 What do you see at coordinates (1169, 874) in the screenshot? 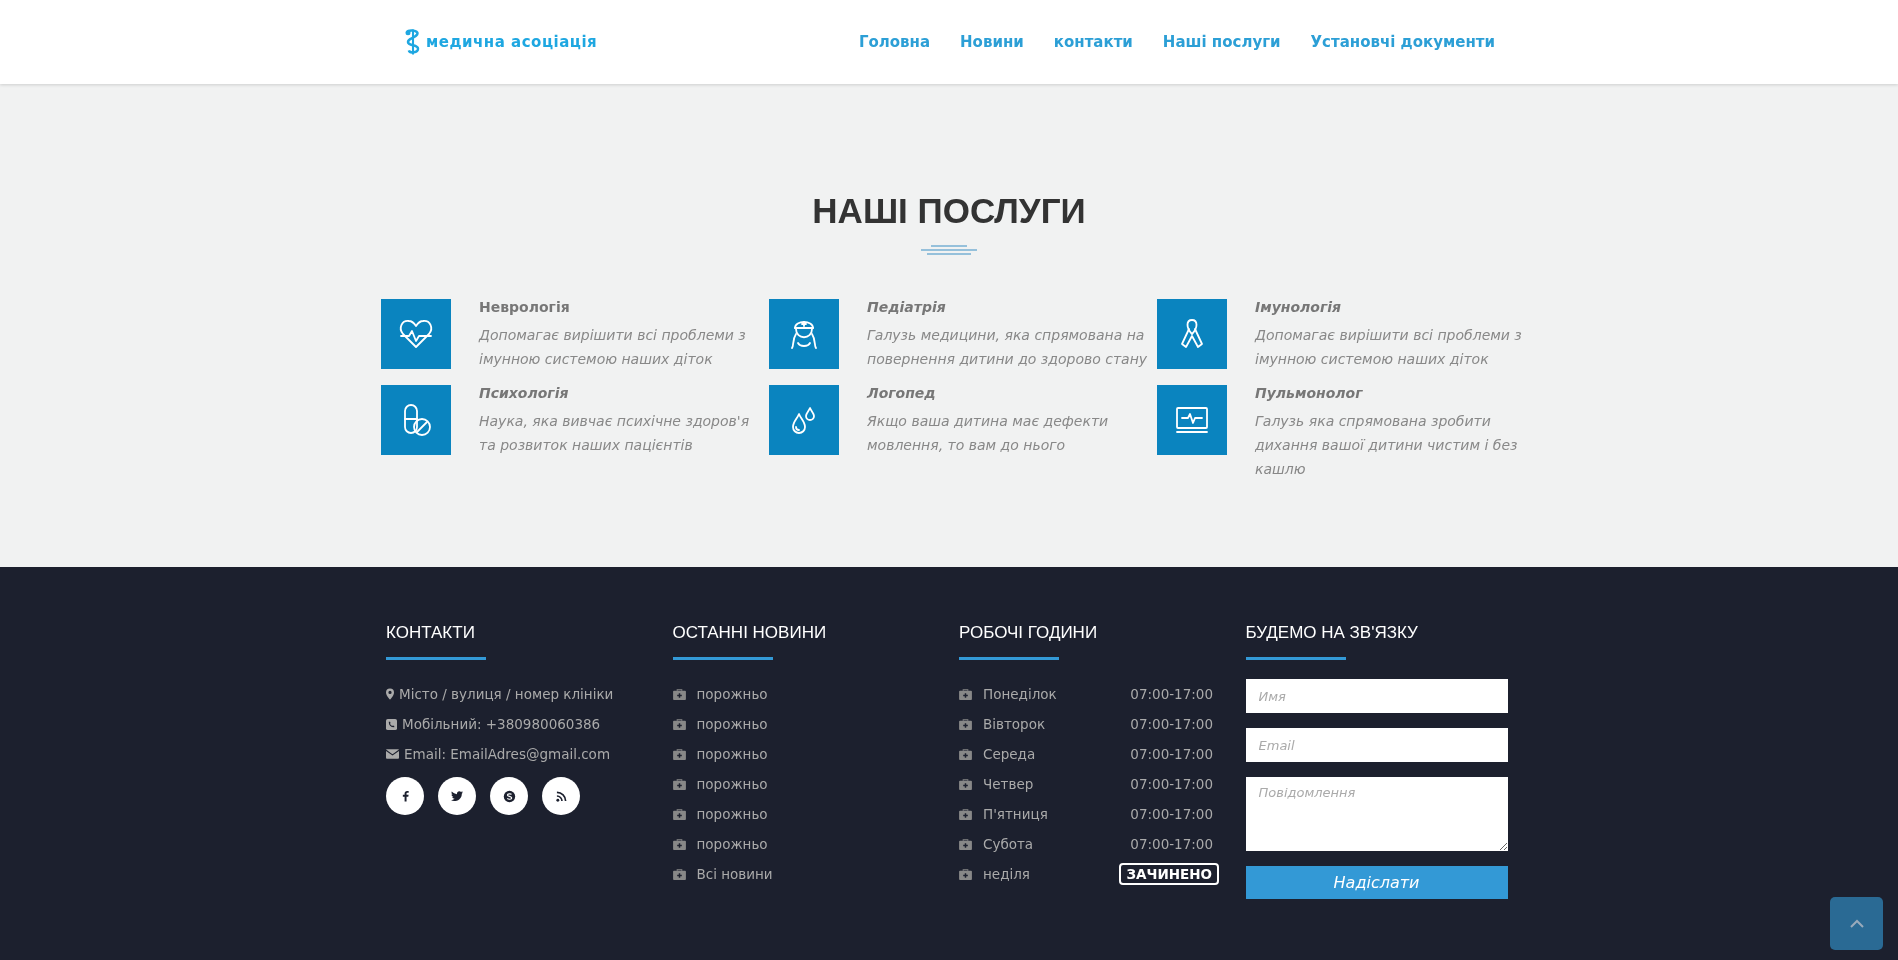
I see `closed-badge: ЗАЧИНЕНО` at bounding box center [1169, 874].